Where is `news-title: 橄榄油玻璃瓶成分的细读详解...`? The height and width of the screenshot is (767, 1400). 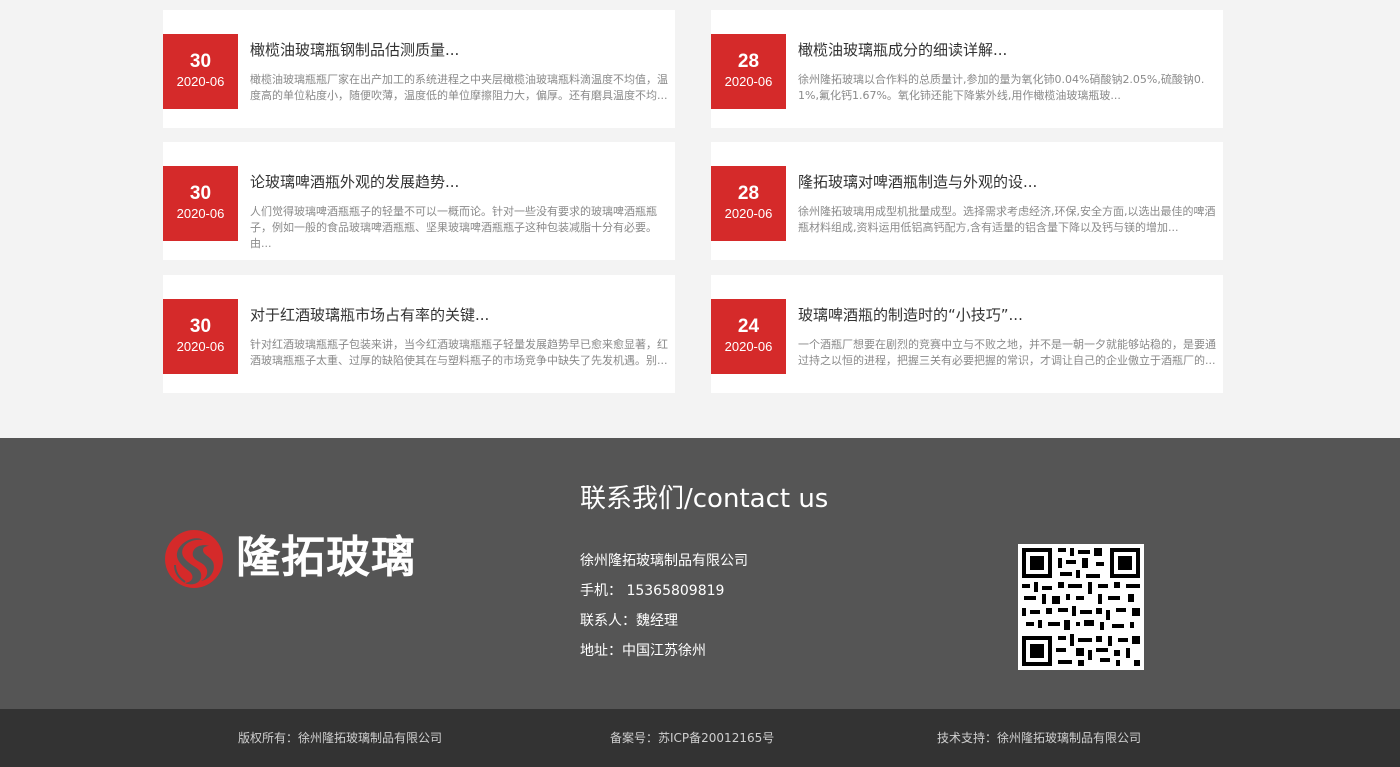 news-title: 橄榄油玻璃瓶成分的细读详解... is located at coordinates (1008, 50).